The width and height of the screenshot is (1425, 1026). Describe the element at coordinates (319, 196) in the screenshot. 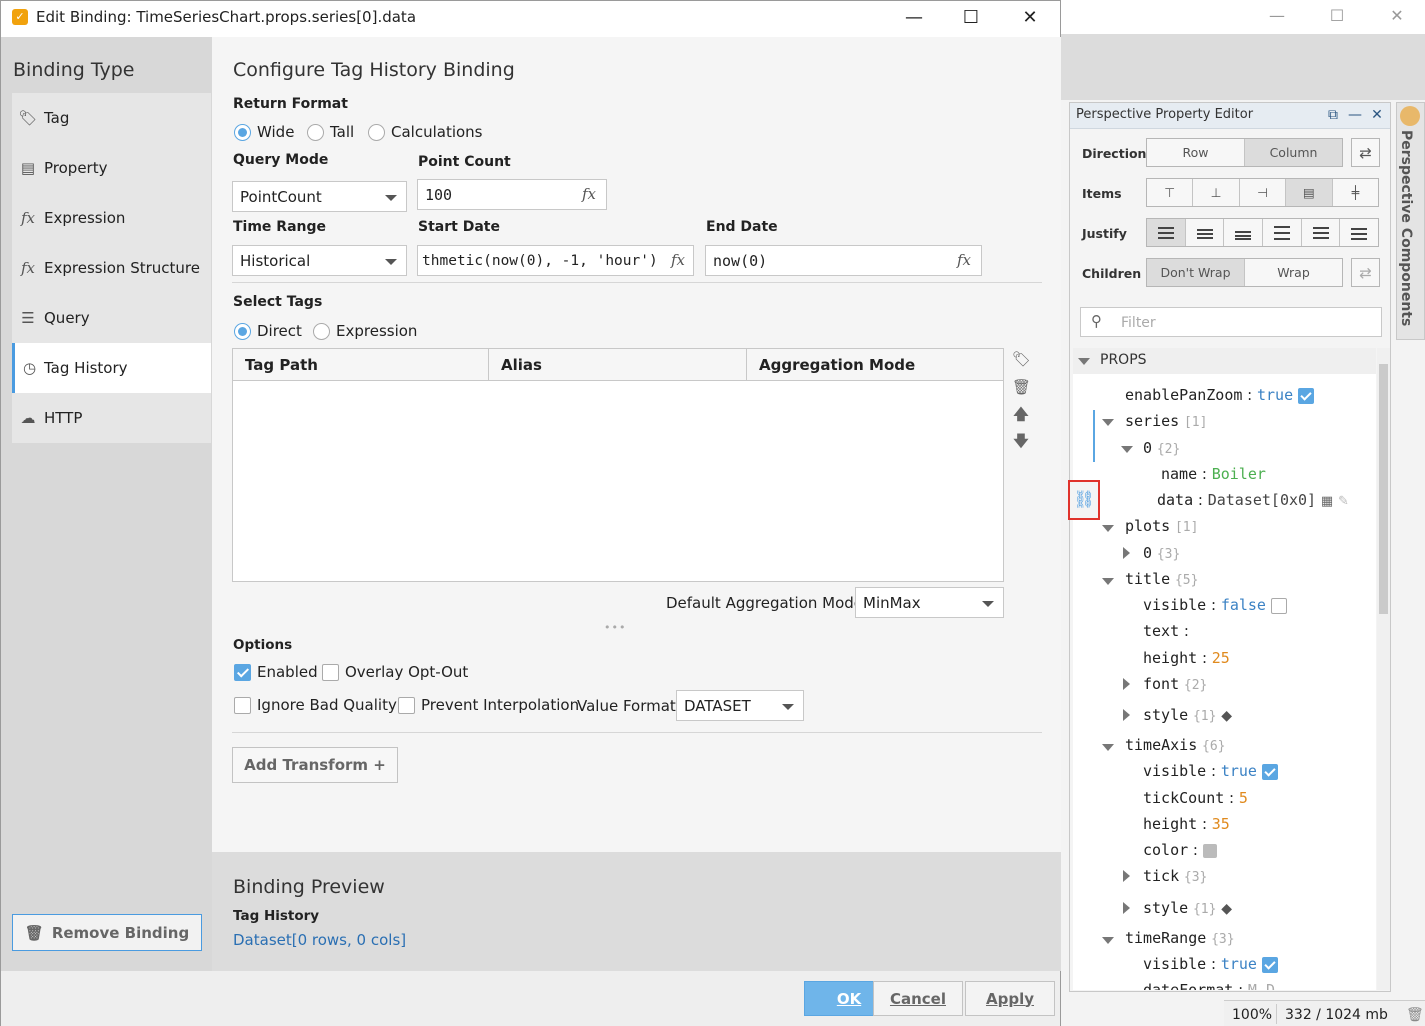

I see `query-mode-select: PointCount` at that location.